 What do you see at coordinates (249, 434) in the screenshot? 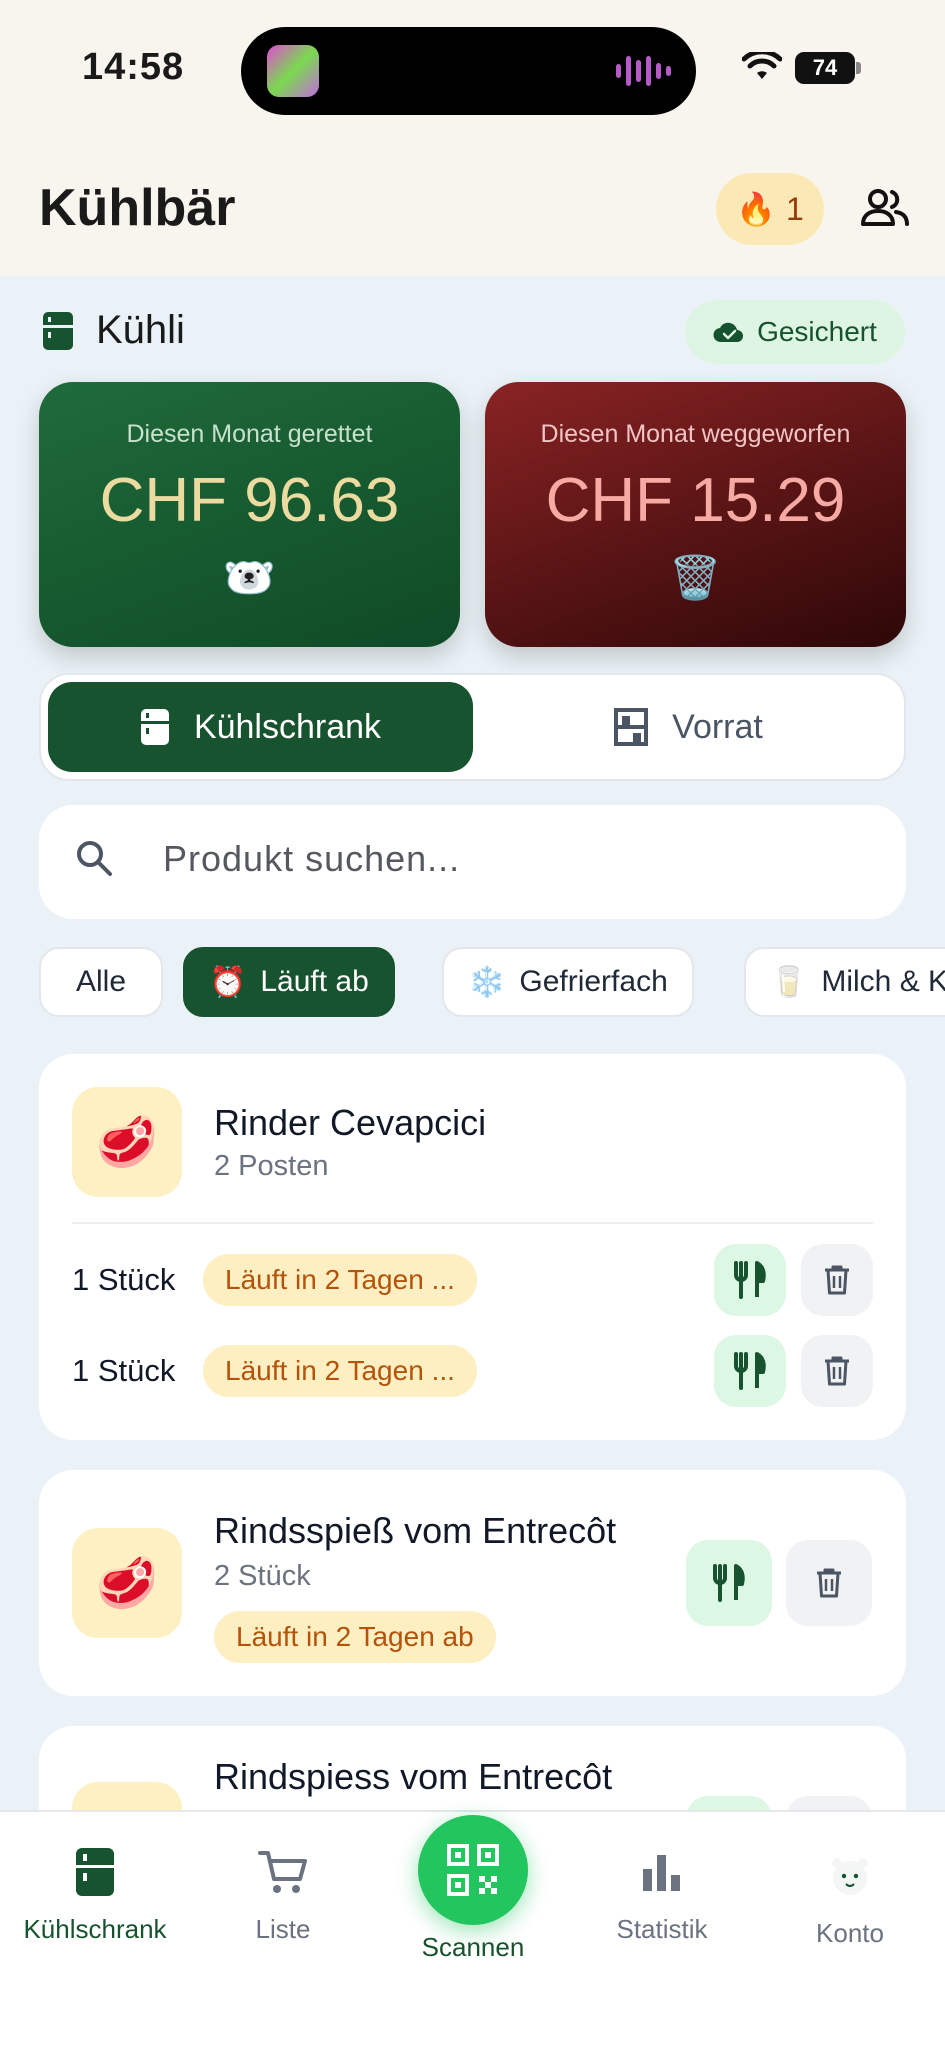
I see `saved-label: Diesen Monat gerettet` at bounding box center [249, 434].